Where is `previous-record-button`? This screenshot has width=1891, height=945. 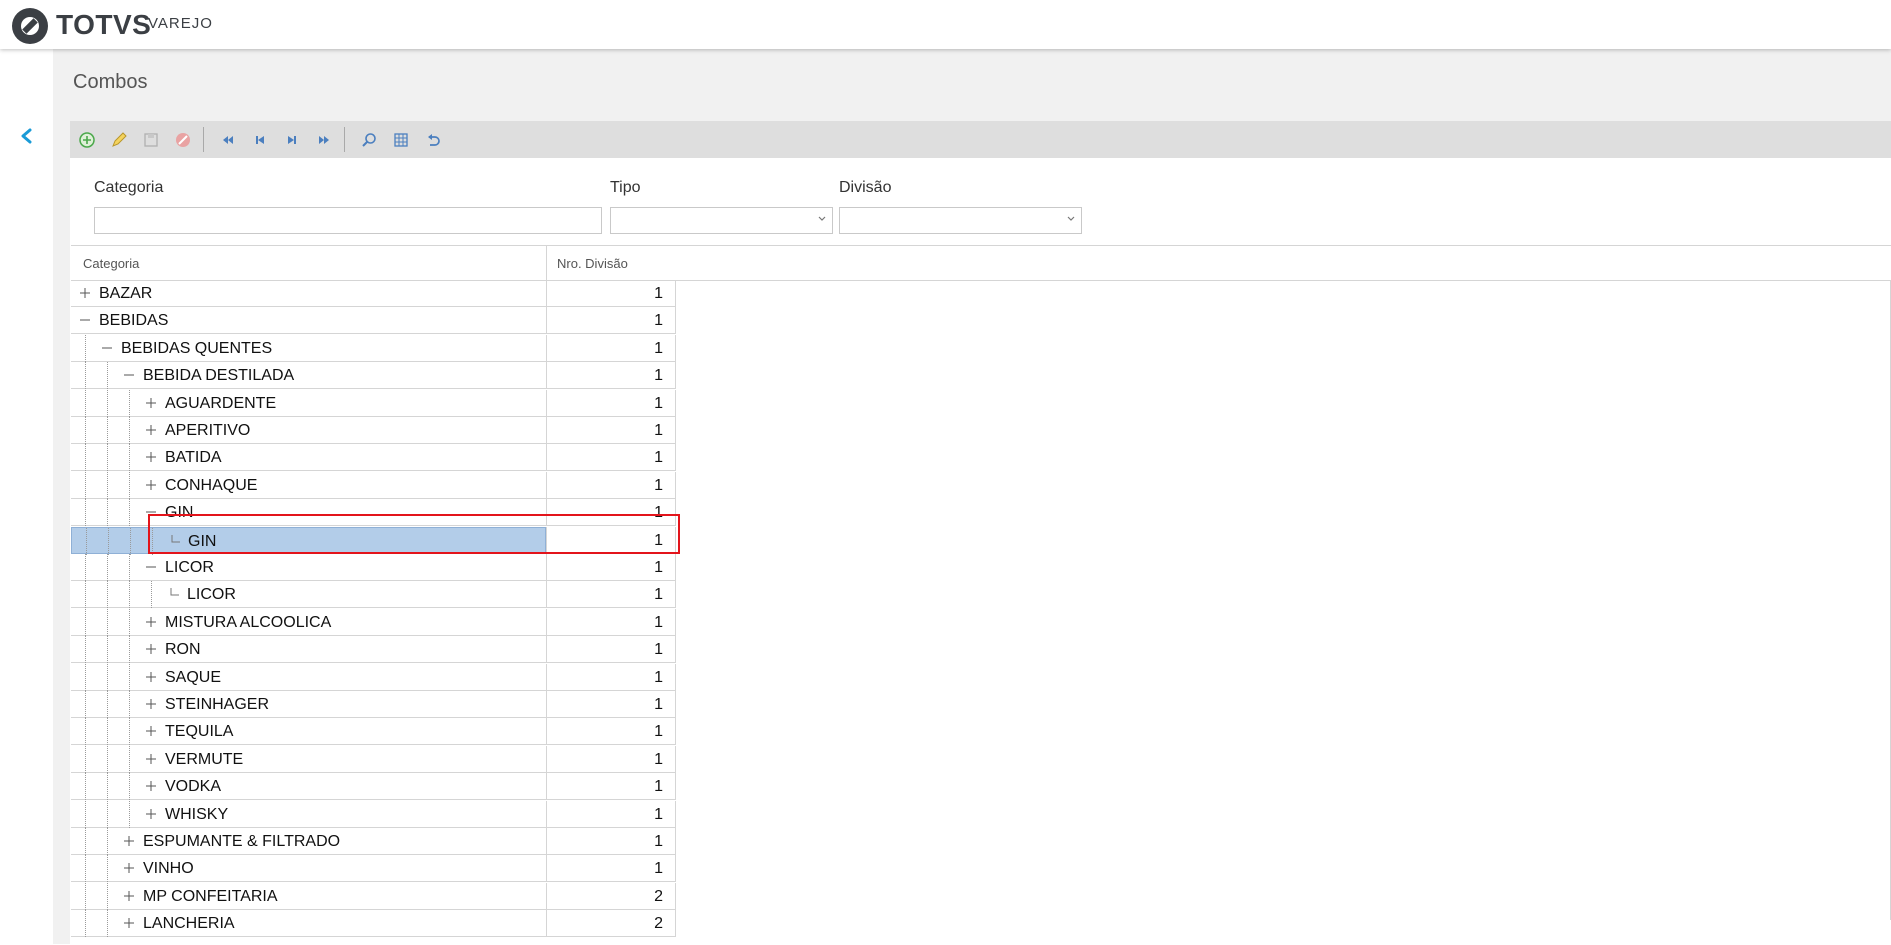
previous-record-button is located at coordinates (260, 140).